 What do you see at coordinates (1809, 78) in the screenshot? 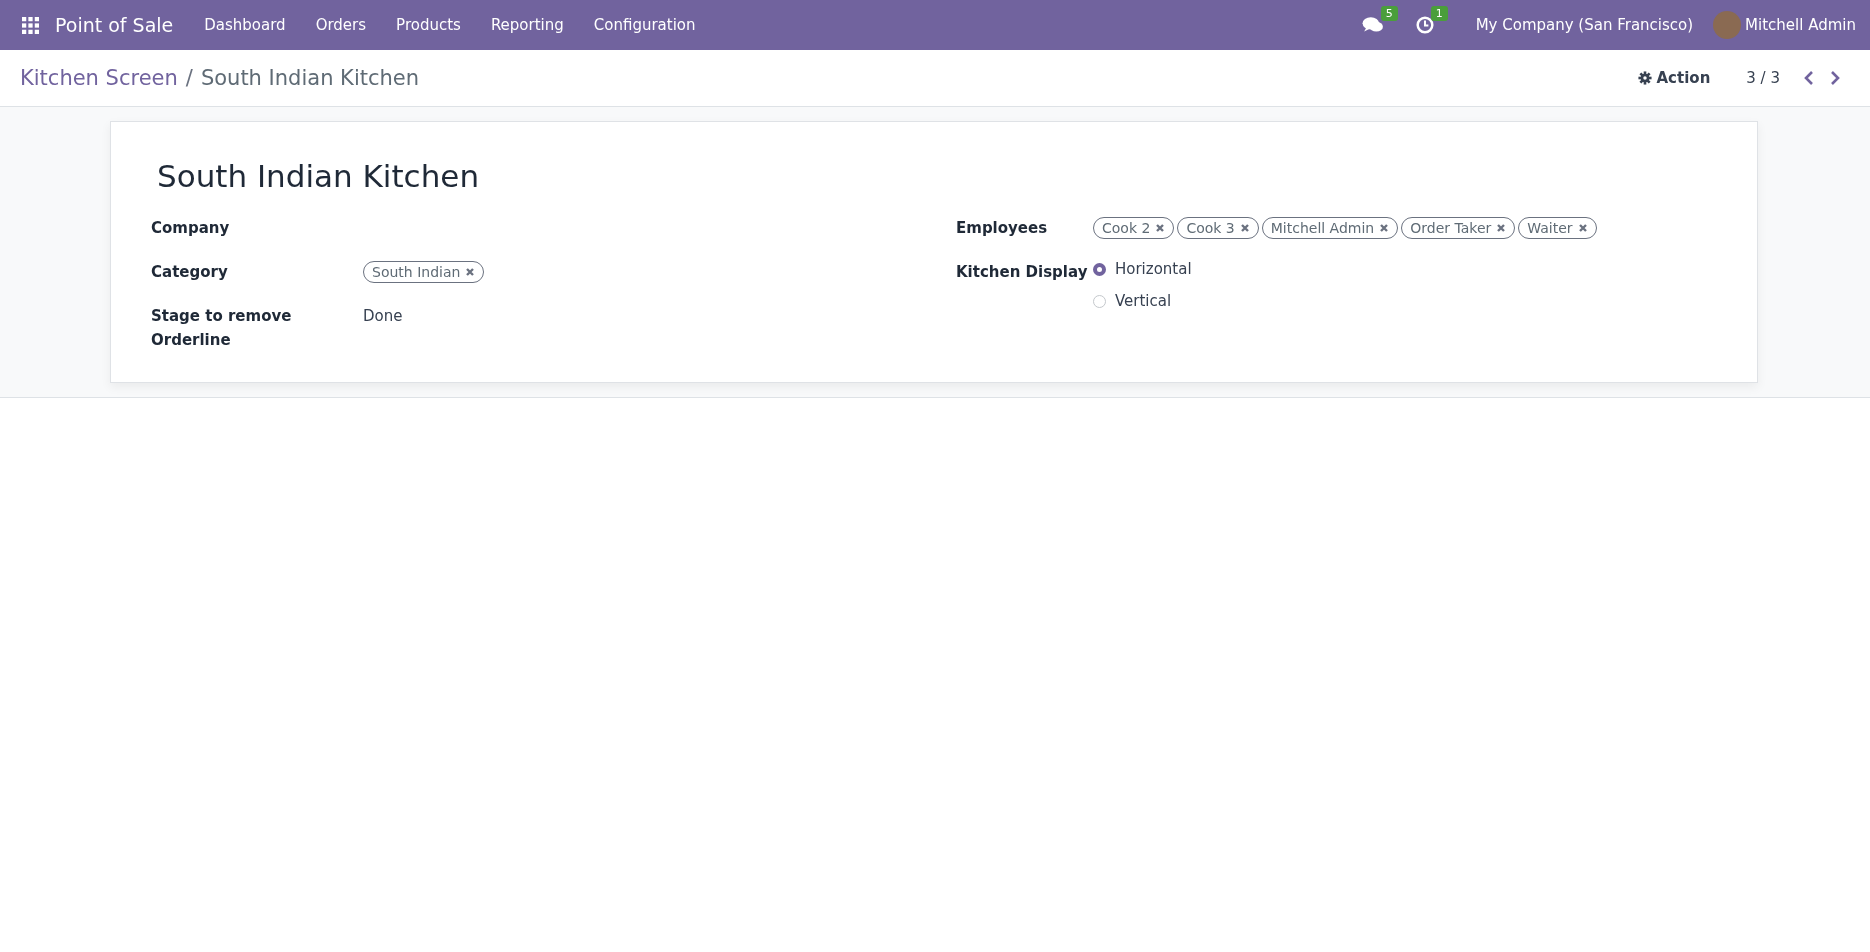
I see `previous-icon` at bounding box center [1809, 78].